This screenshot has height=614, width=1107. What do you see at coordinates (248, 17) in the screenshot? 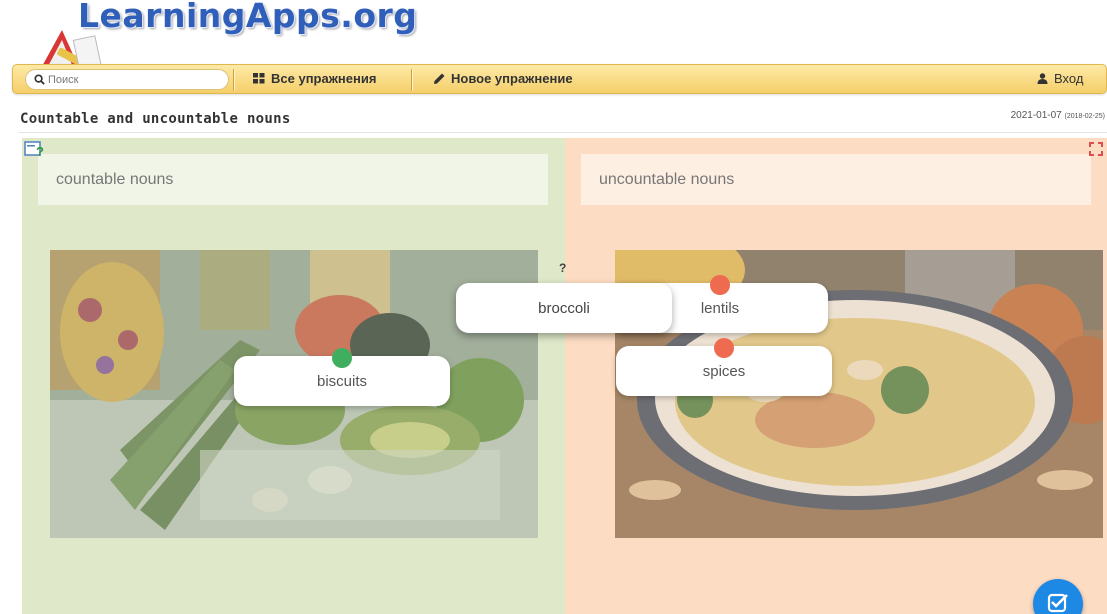
I see `logo-text: LearningApps.org` at bounding box center [248, 17].